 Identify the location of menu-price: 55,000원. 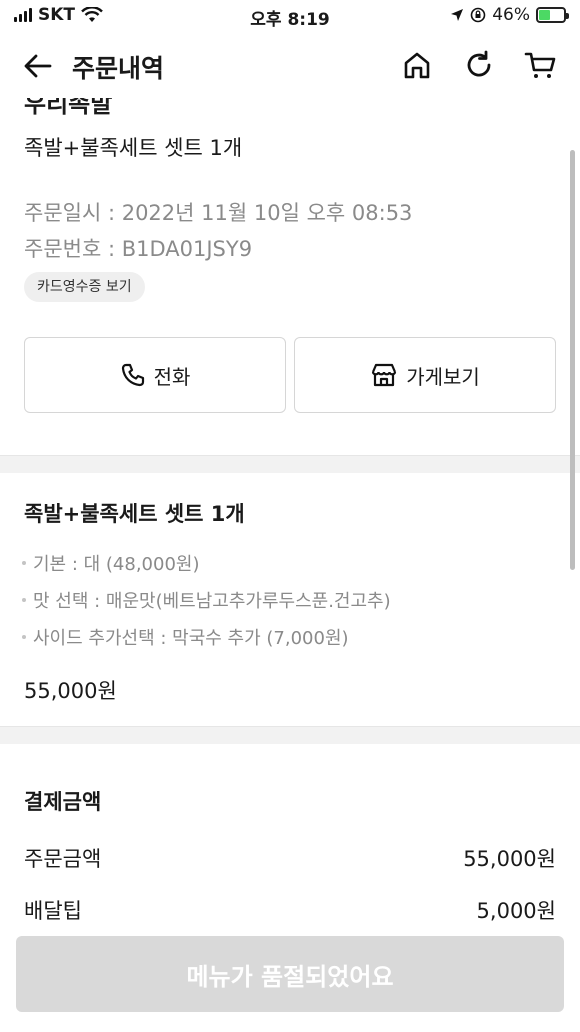
(70, 691).